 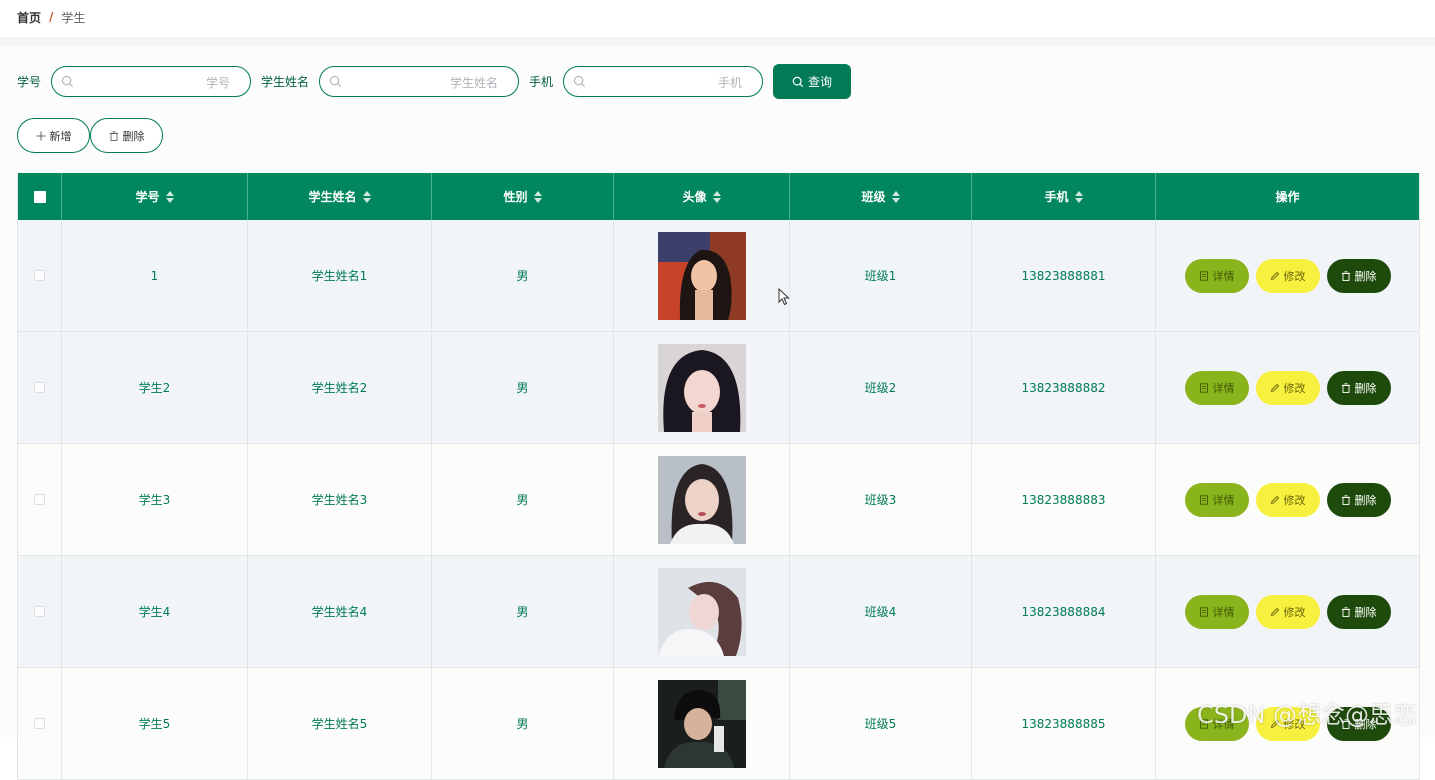 I want to click on breadcrumb-home: 首页, so click(x=29, y=17).